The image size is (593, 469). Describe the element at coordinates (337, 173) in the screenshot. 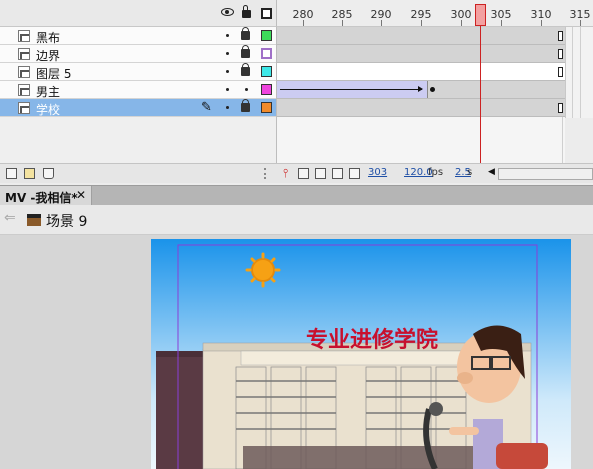

I see `edit-multiple-frames-icon` at that location.